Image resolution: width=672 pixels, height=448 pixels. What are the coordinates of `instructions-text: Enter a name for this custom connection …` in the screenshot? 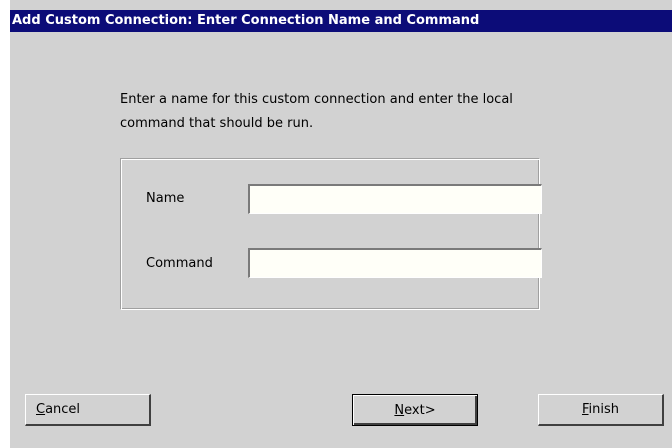 It's located at (350, 112).